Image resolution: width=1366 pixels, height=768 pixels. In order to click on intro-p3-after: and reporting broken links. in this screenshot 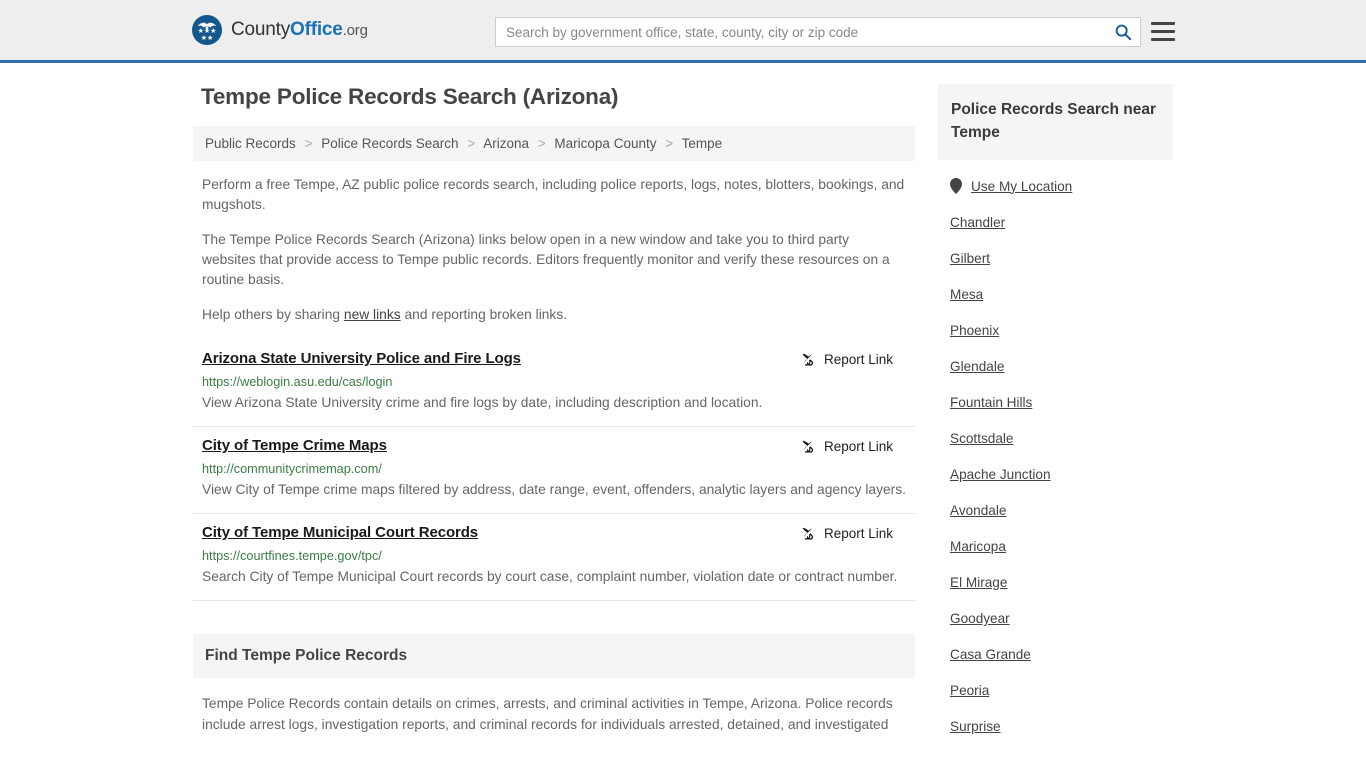, I will do `click(484, 314)`.